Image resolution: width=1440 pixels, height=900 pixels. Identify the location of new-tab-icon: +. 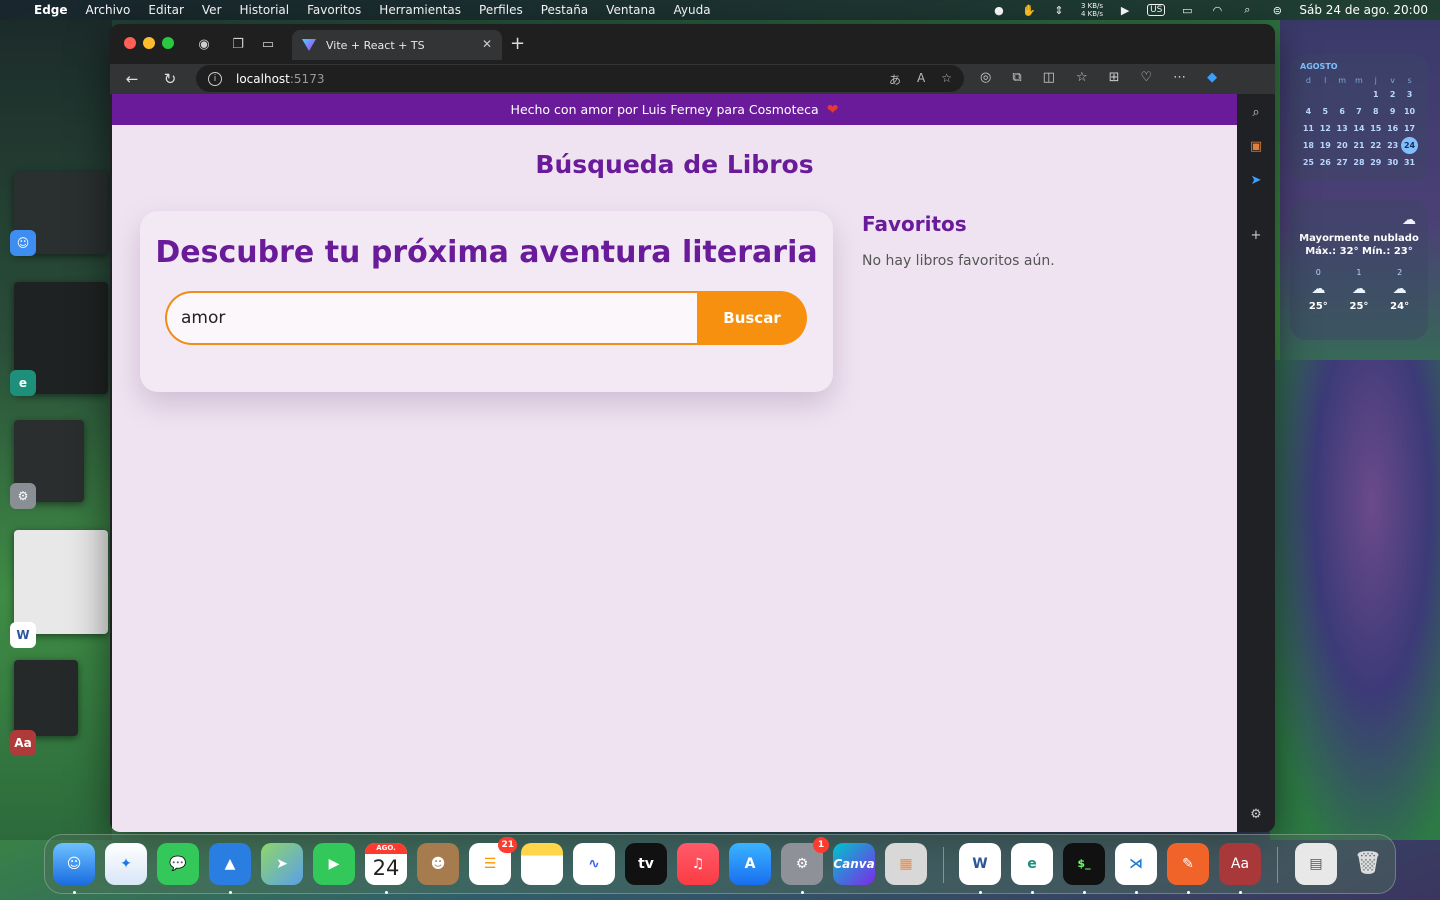
(517, 43).